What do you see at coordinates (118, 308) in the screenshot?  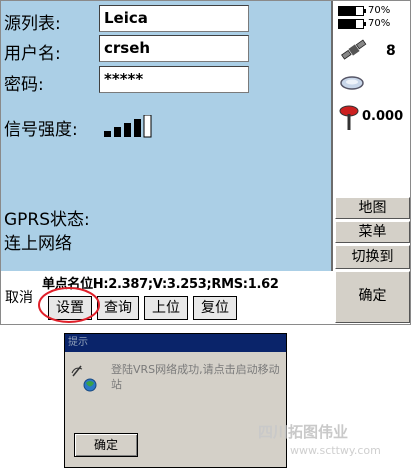 I see `tab-query: 查询` at bounding box center [118, 308].